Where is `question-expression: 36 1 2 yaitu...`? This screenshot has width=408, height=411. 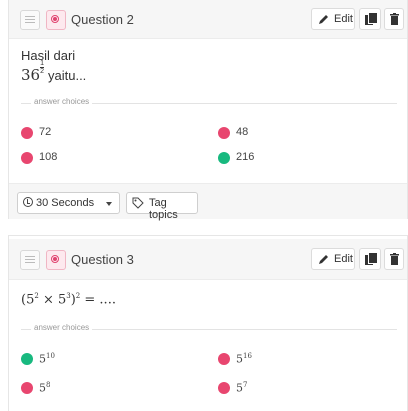 question-expression: 36 1 2 yaitu... is located at coordinates (54, 72).